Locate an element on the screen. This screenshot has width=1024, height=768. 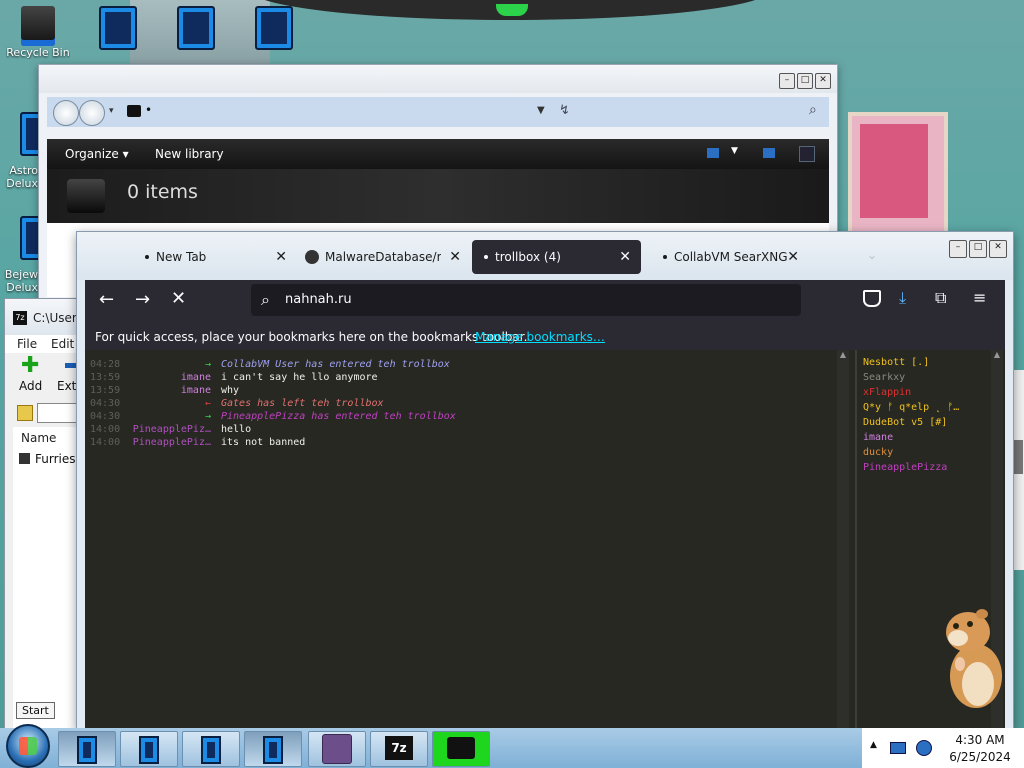
chat-message: 14:00 PineapplePiz… its not banned is located at coordinates (460, 442).